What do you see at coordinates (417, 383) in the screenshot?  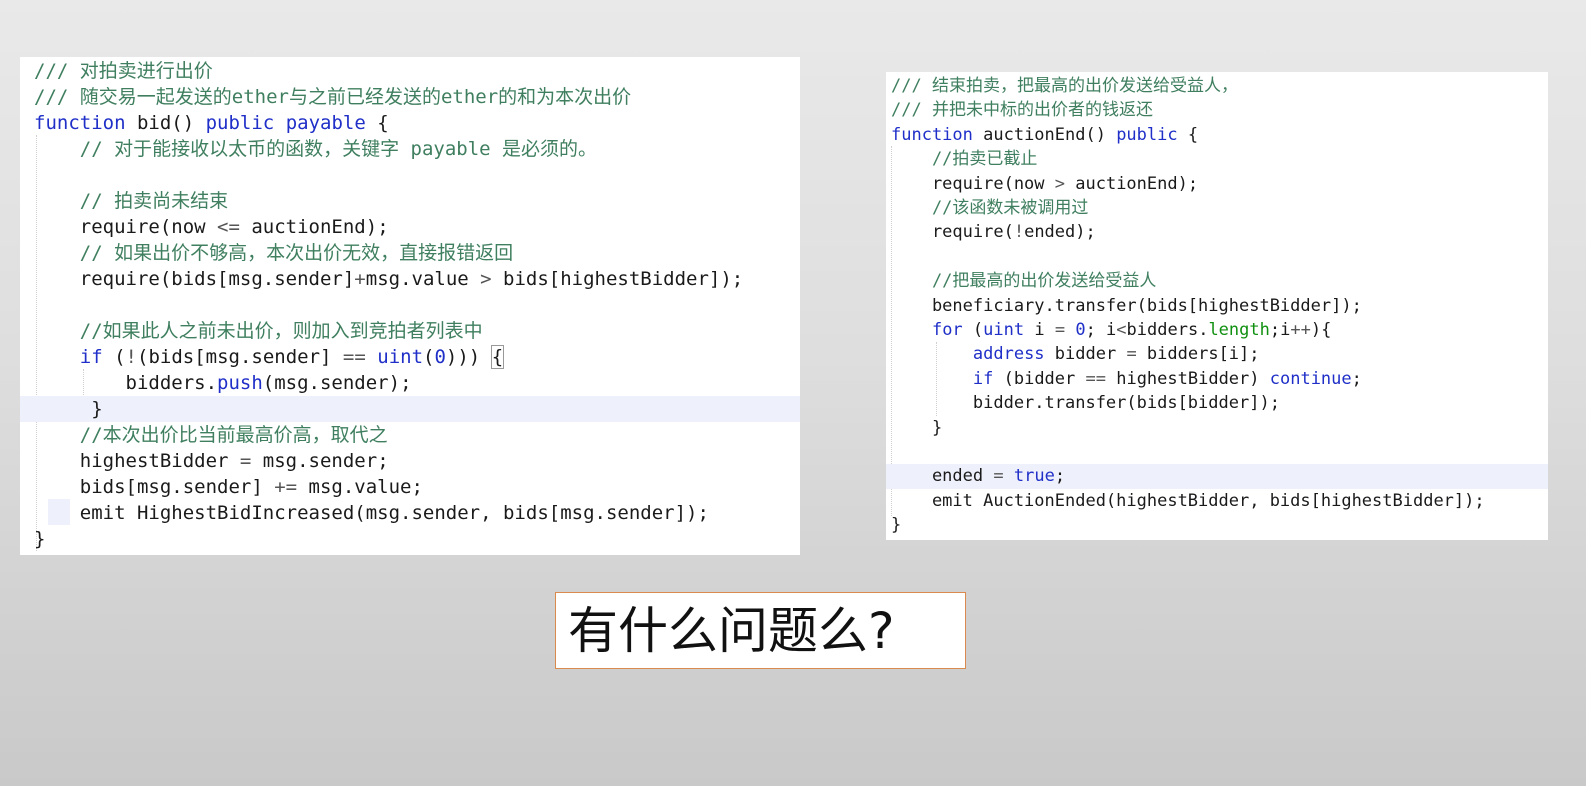 I see `code-line: bidders.push(msg.sender);` at bounding box center [417, 383].